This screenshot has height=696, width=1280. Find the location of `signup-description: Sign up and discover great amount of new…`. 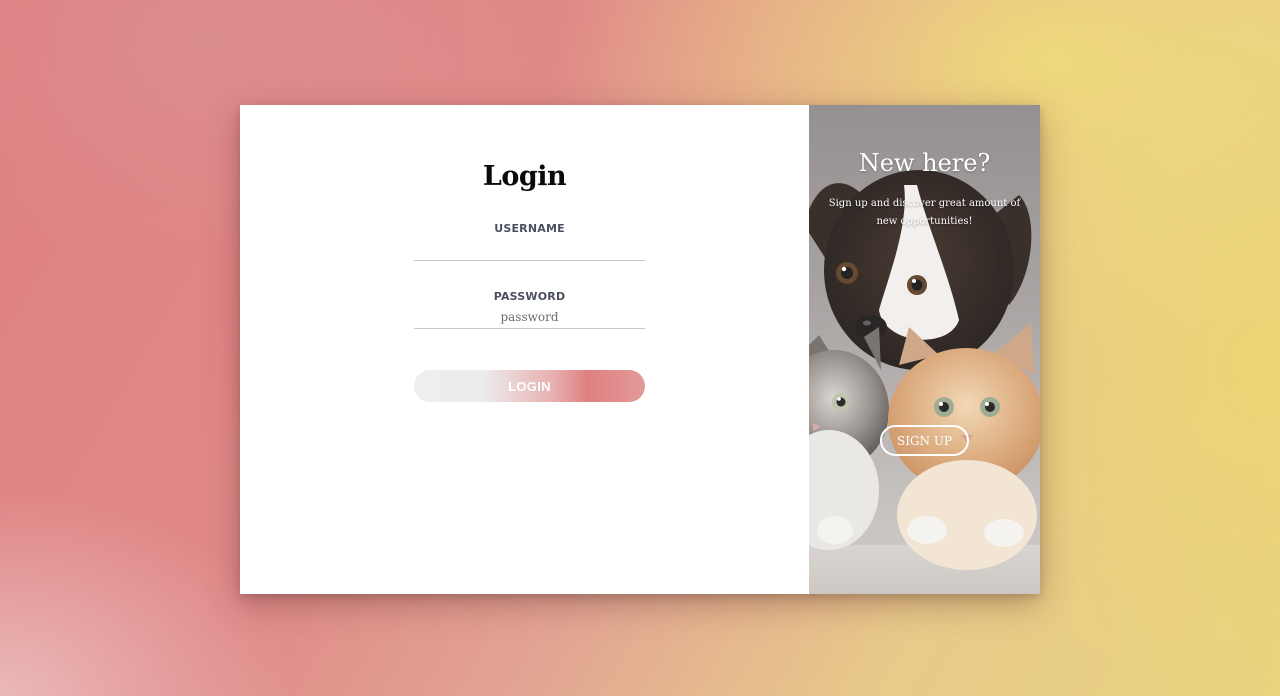

signup-description: Sign up and discover great amount of new… is located at coordinates (924, 212).